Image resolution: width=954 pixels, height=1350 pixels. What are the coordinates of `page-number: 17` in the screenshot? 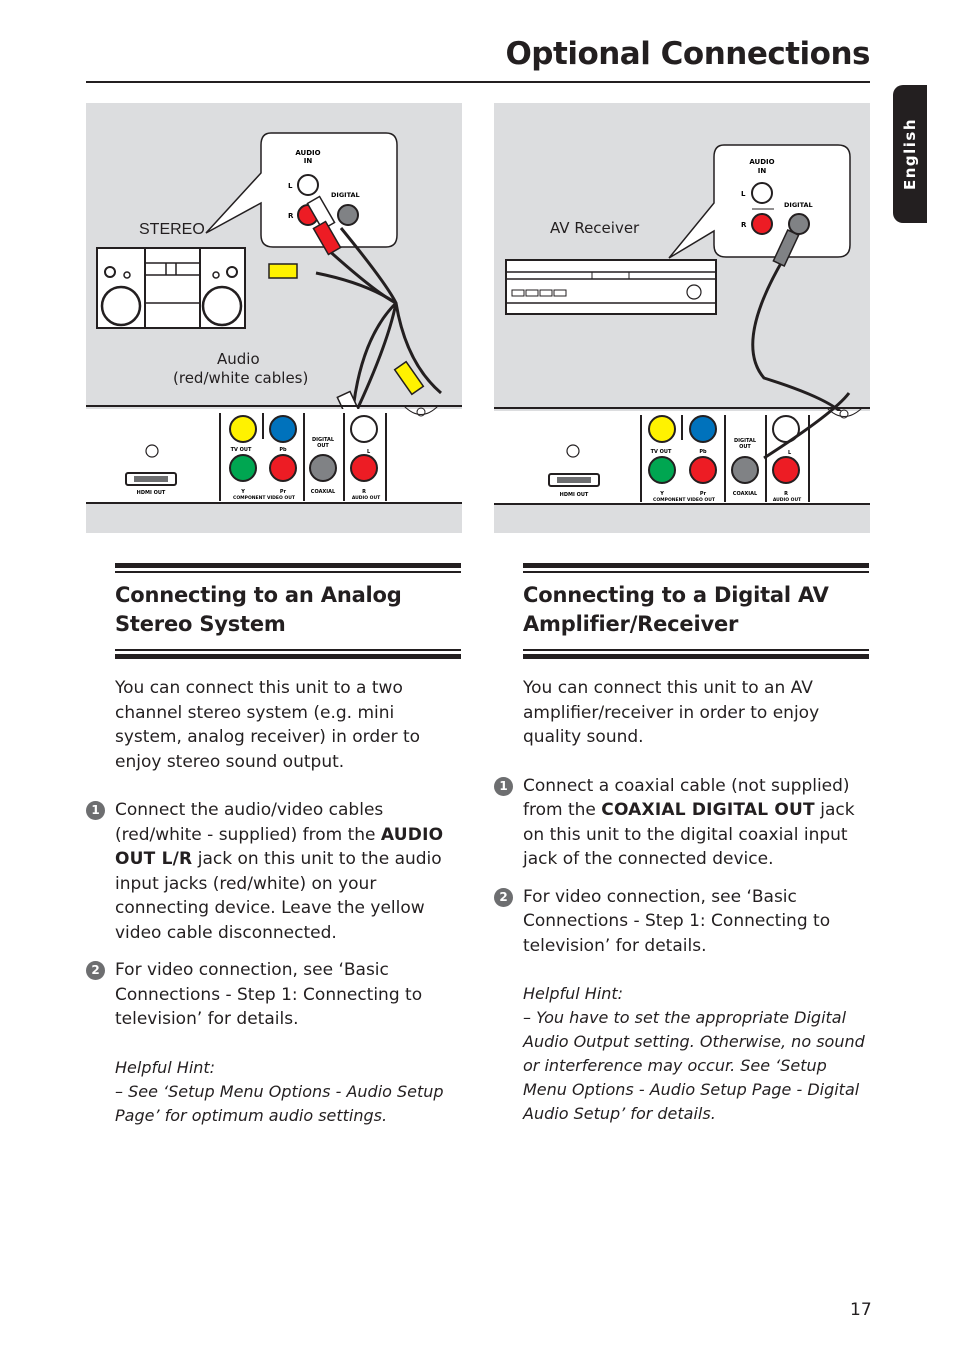 It's located at (861, 1310).